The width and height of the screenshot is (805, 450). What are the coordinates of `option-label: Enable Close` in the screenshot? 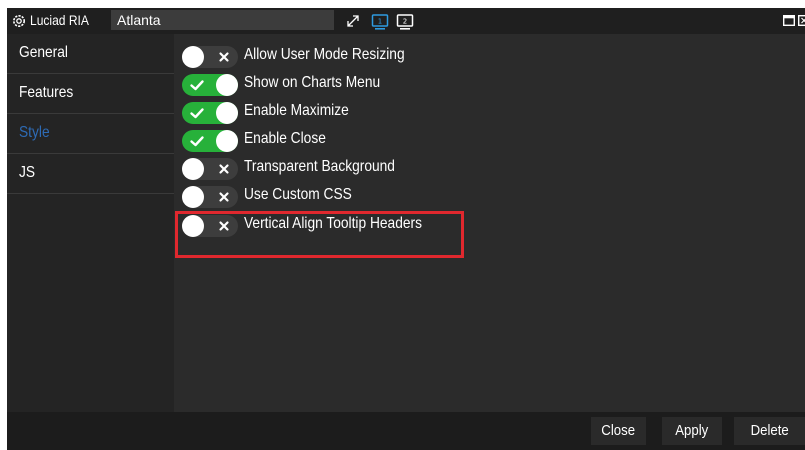 It's located at (285, 138).